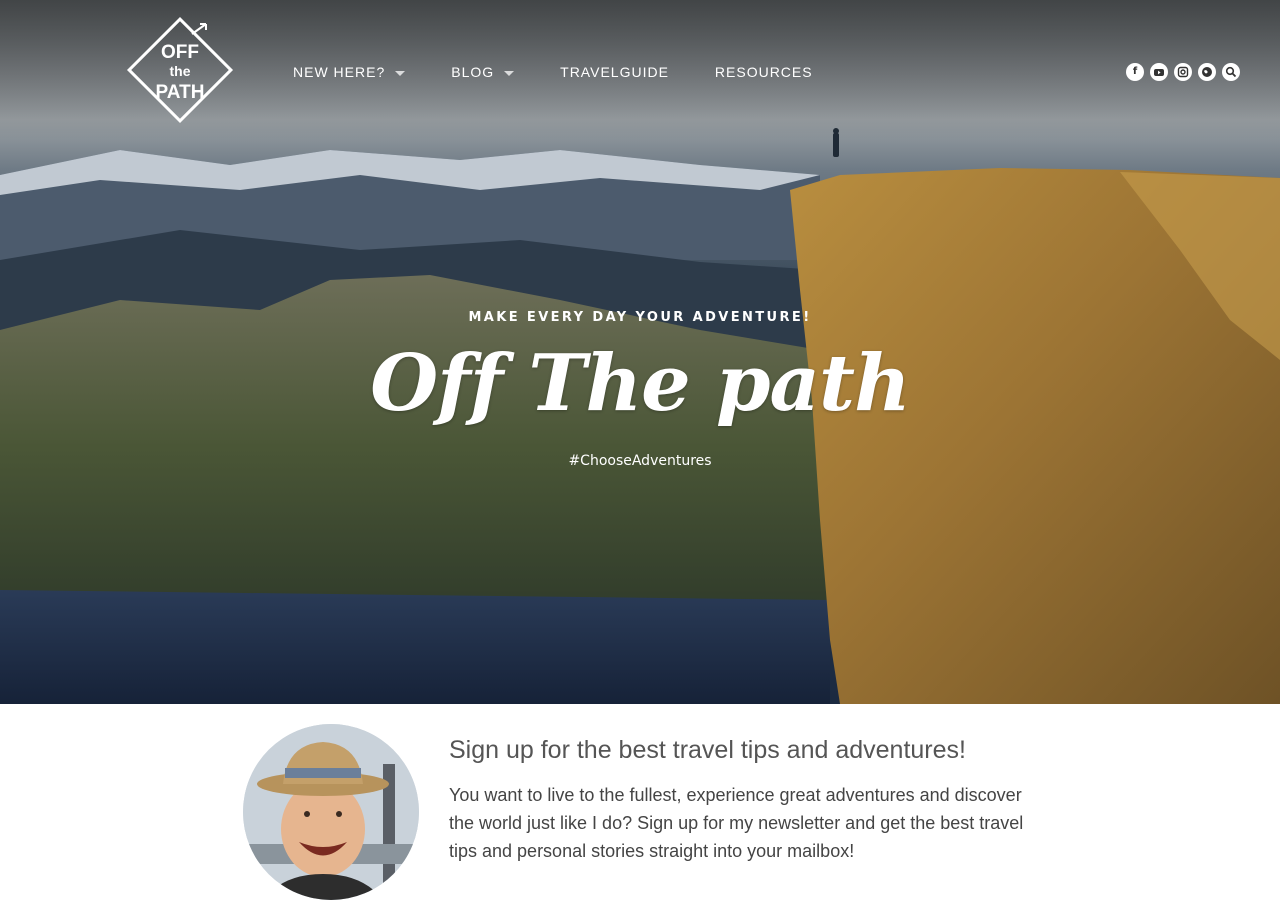 The image size is (1280, 900). What do you see at coordinates (180, 52) in the screenshot?
I see `logo-text-off: OFF` at bounding box center [180, 52].